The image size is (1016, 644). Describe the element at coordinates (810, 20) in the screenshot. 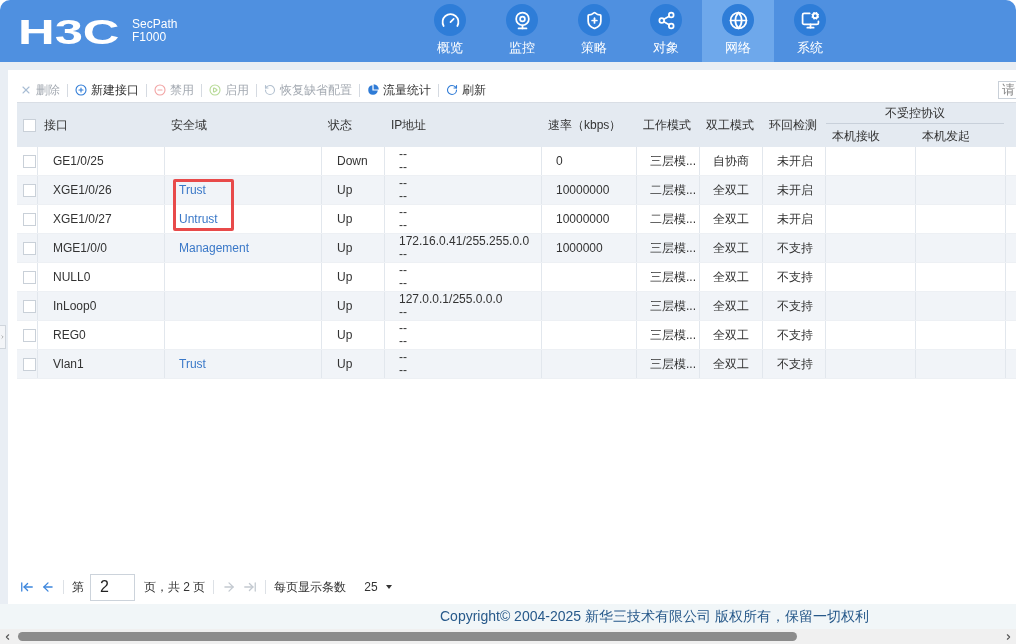

I see `monitor-gear-icon` at that location.